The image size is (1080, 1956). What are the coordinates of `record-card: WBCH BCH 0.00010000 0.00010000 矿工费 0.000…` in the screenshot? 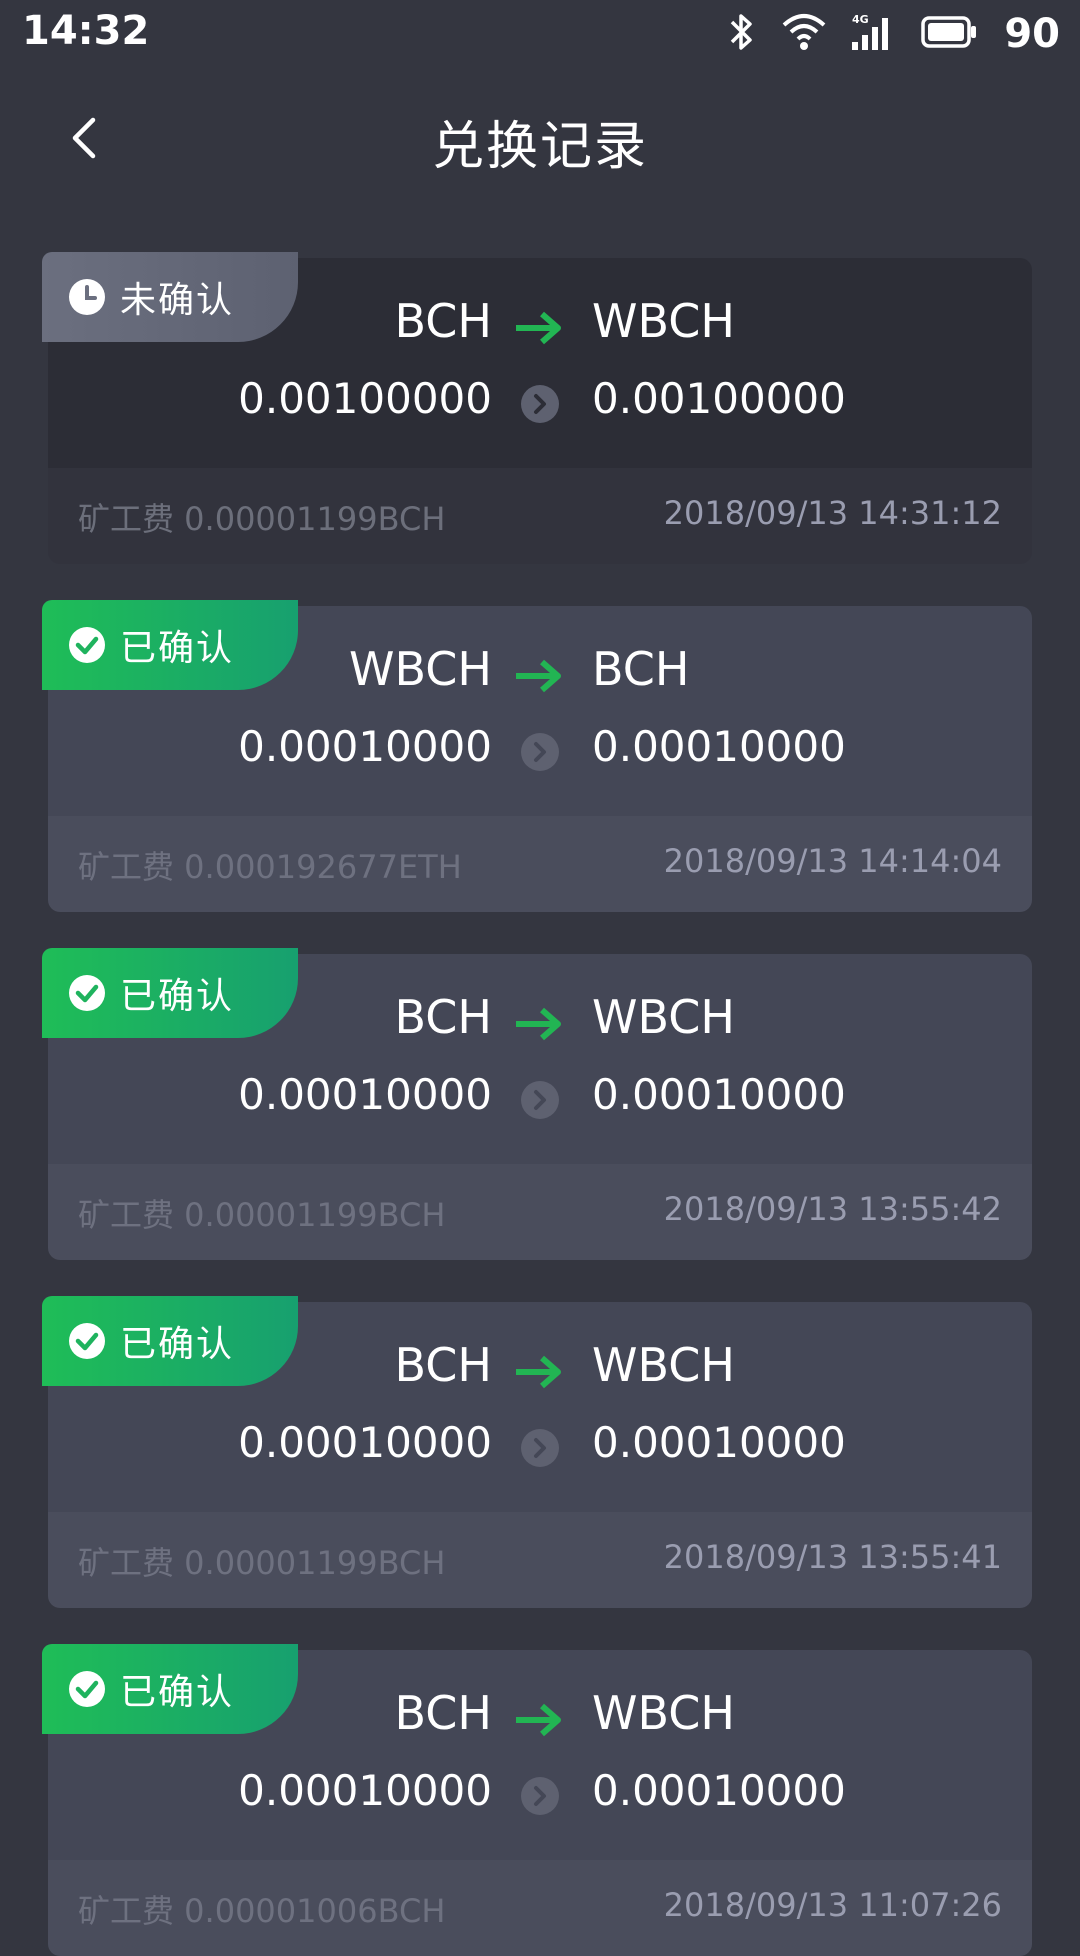 It's located at (537, 756).